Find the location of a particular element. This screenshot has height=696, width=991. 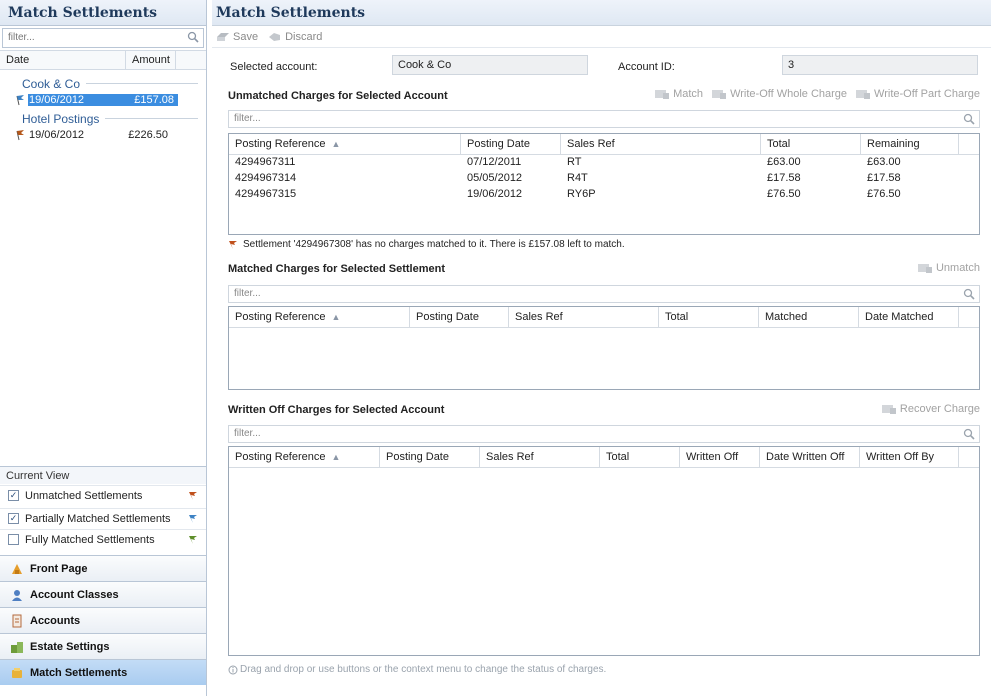

info-icon is located at coordinates (233, 669).